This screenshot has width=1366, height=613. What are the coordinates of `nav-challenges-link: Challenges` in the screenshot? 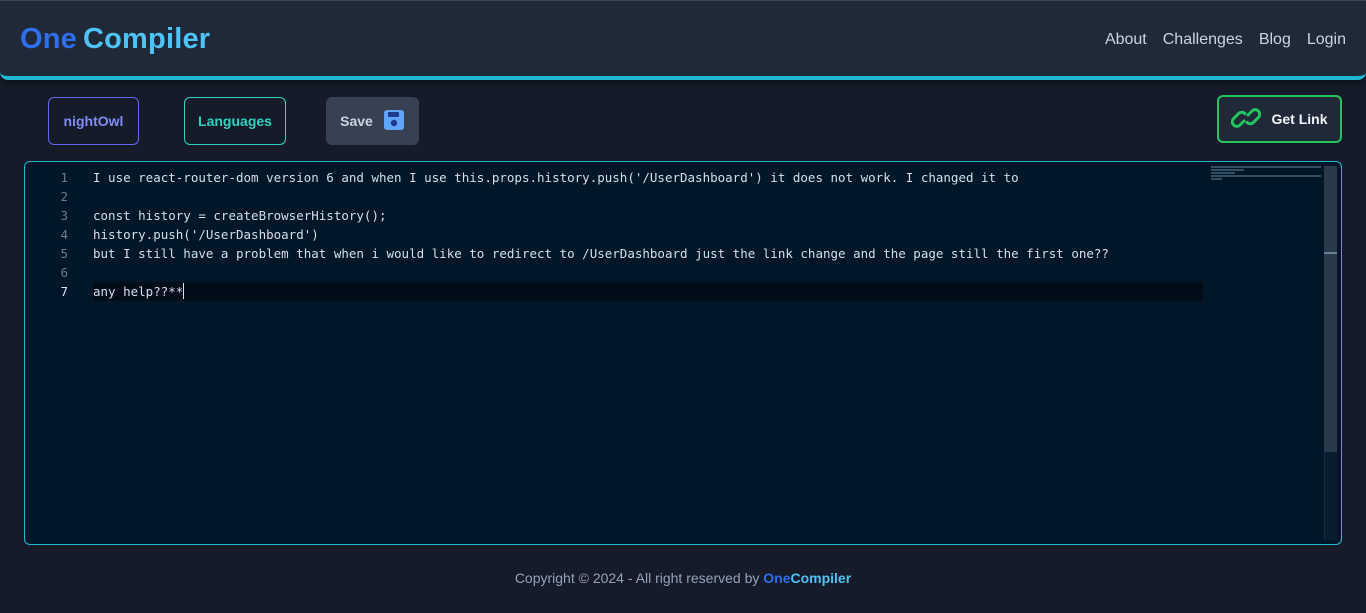 It's located at (1203, 40).